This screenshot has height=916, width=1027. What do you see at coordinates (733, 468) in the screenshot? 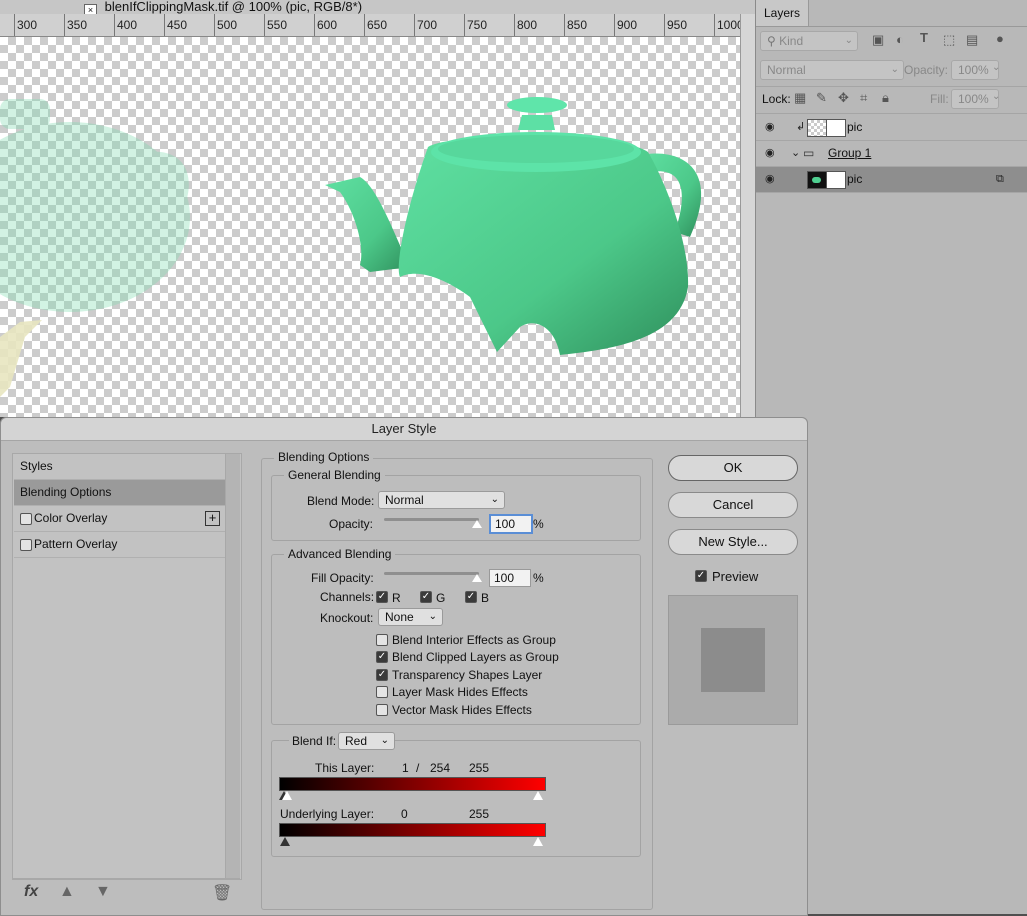
I see `ok-button: OK` at bounding box center [733, 468].